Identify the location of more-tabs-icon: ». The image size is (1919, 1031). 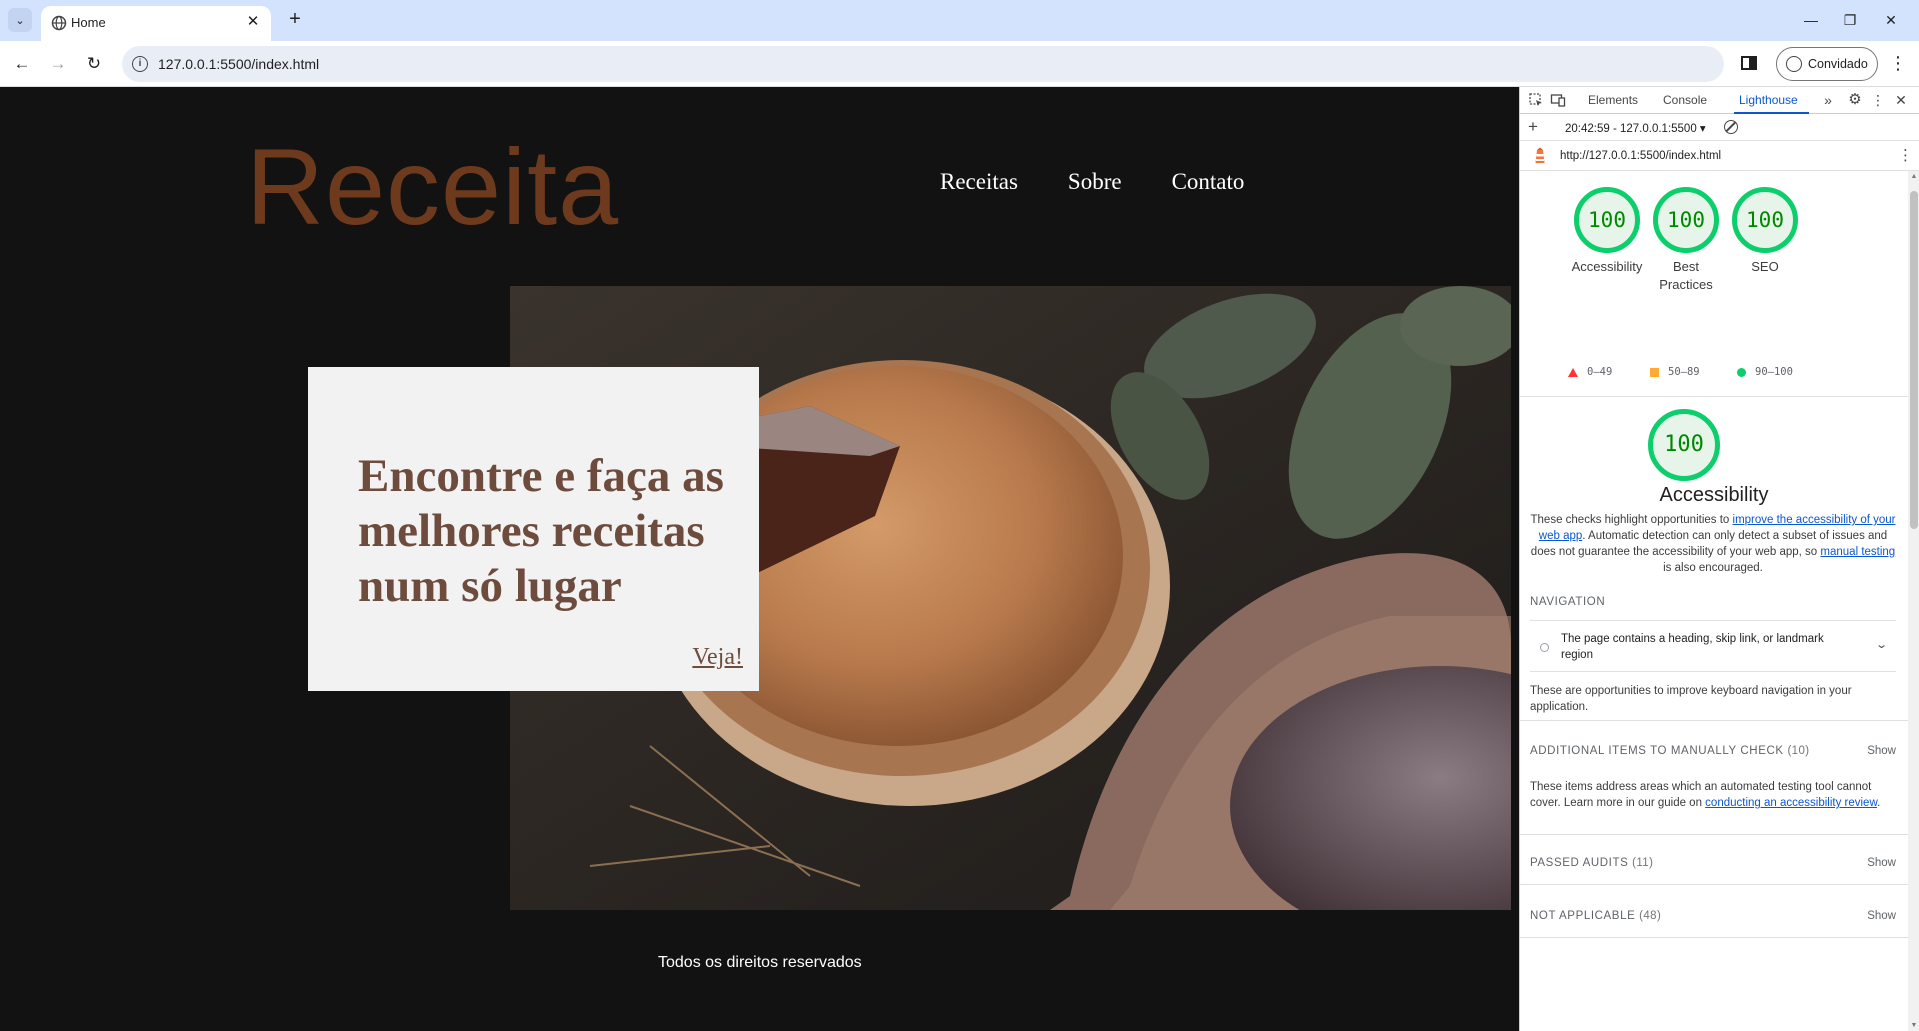
(1828, 100).